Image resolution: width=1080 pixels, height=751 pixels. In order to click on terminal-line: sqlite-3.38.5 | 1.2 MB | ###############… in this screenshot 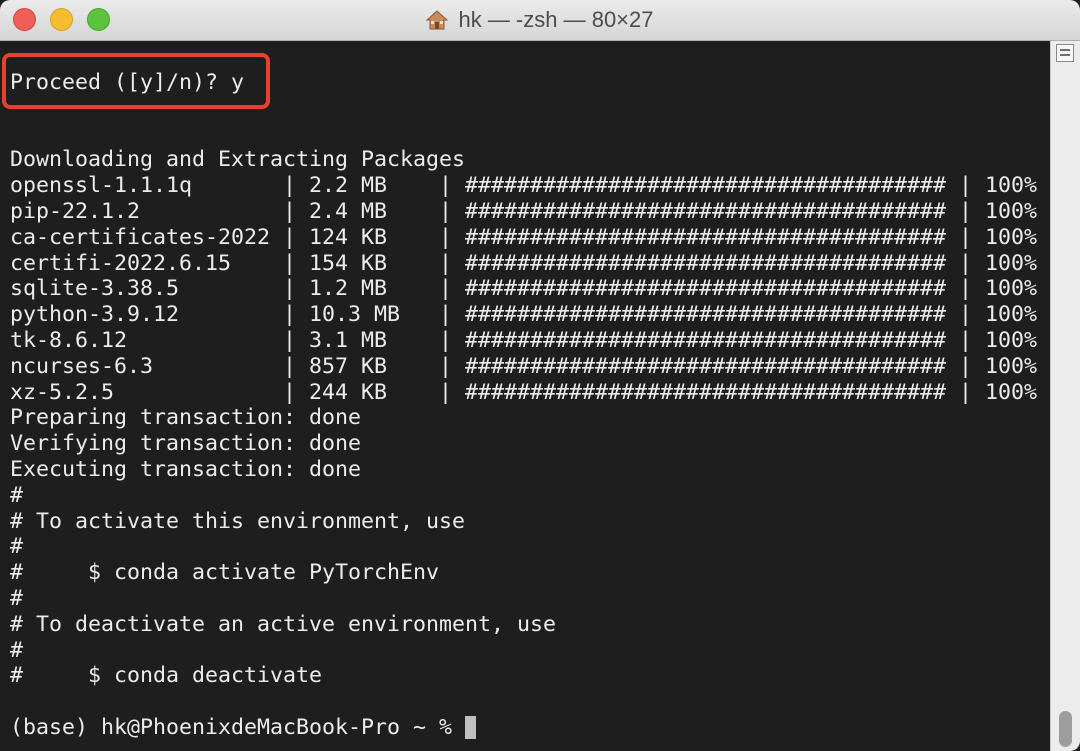, I will do `click(524, 289)`.